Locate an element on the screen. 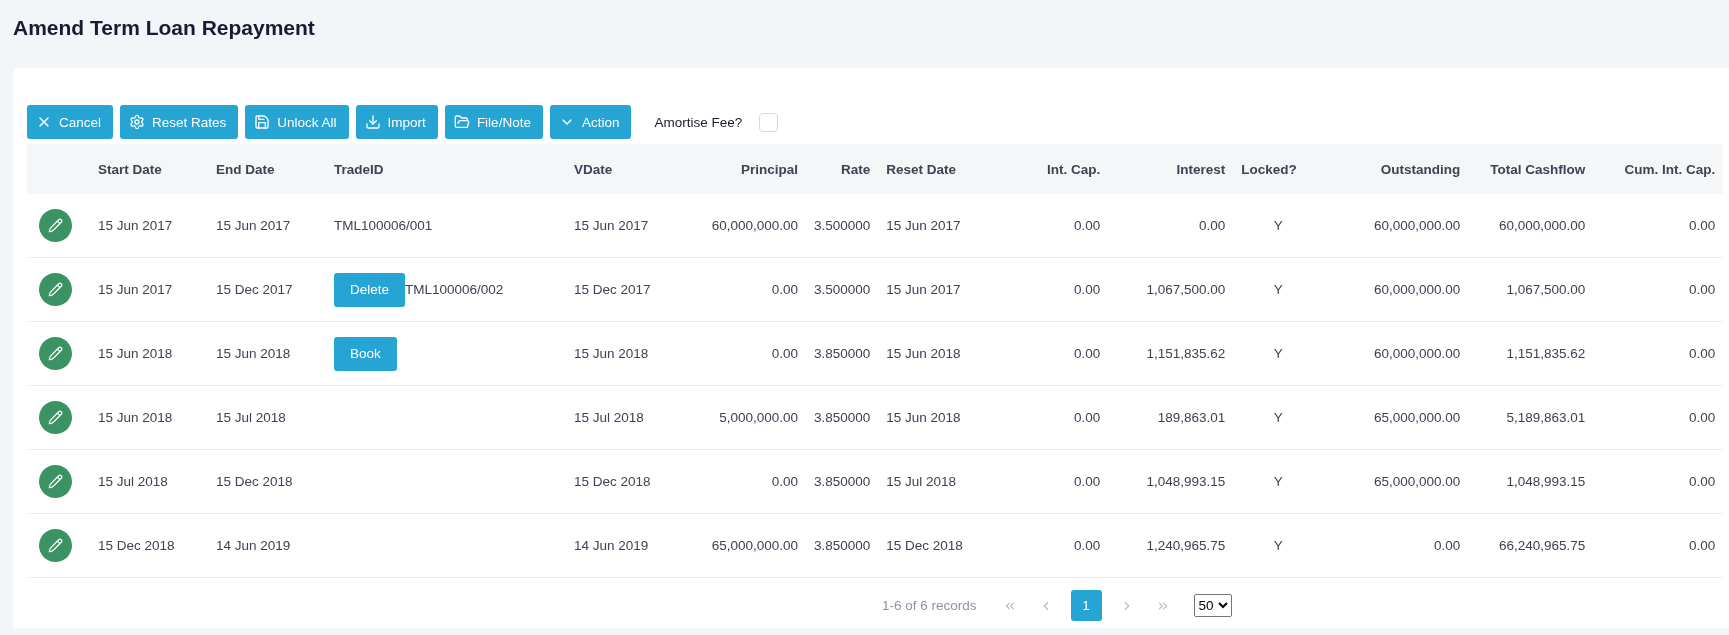  toolbar-button: File/Note is located at coordinates (493, 122).